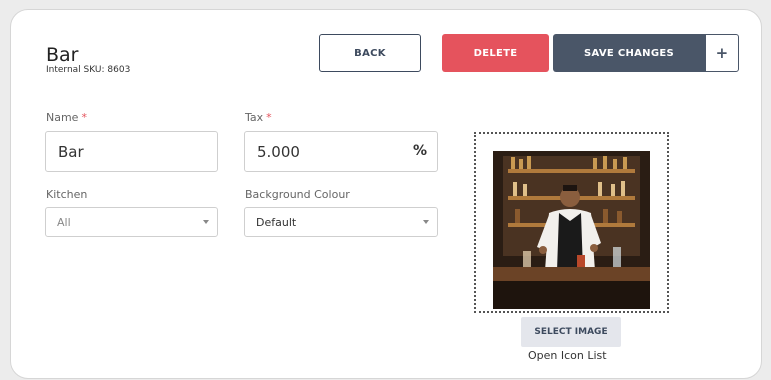  I want to click on product-image, so click(571, 230).